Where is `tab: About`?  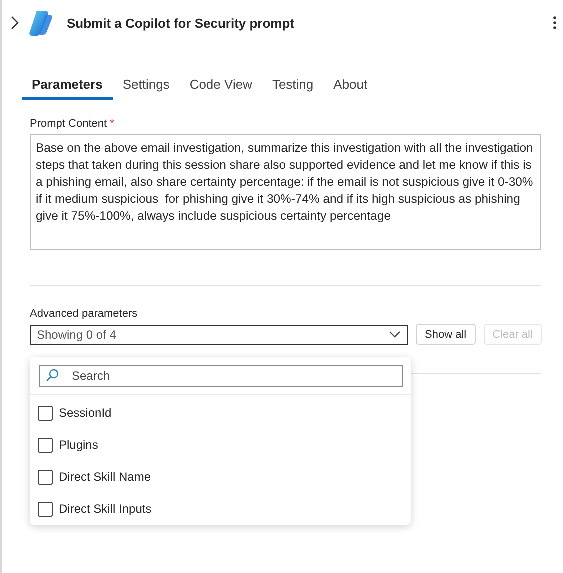 tab: About is located at coordinates (351, 85).